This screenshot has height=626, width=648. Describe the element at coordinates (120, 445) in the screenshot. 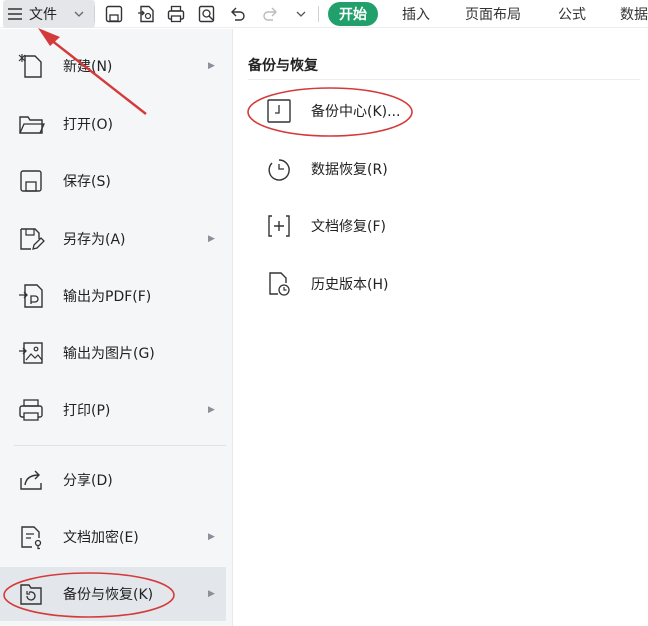

I see `menu-divider` at that location.